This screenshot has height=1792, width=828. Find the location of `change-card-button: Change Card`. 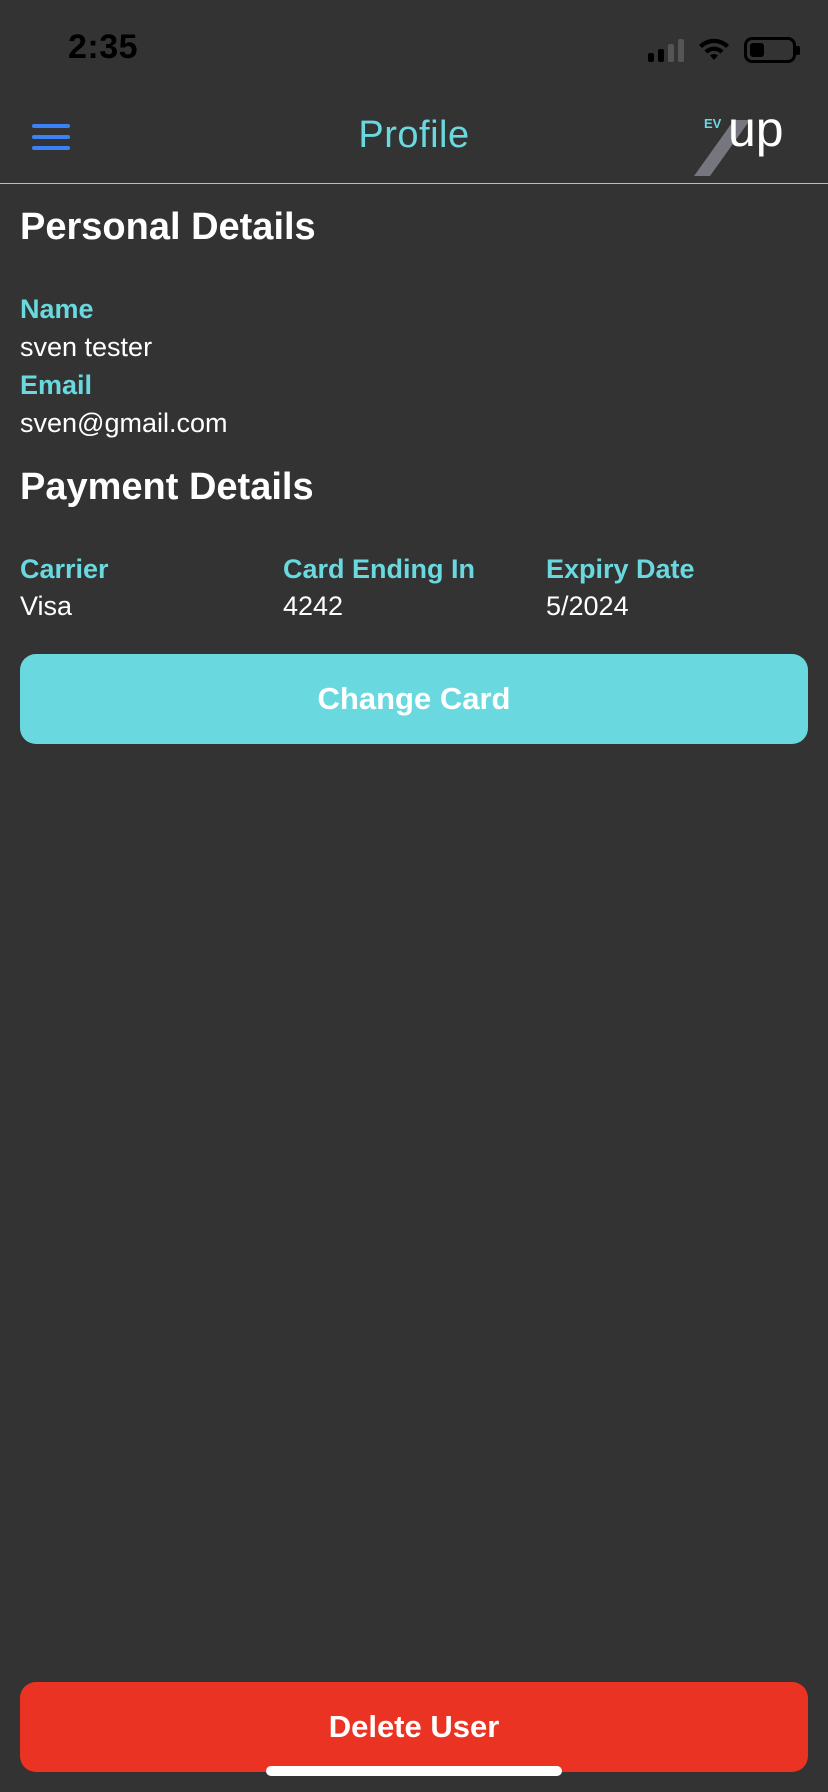

change-card-button: Change Card is located at coordinates (414, 699).